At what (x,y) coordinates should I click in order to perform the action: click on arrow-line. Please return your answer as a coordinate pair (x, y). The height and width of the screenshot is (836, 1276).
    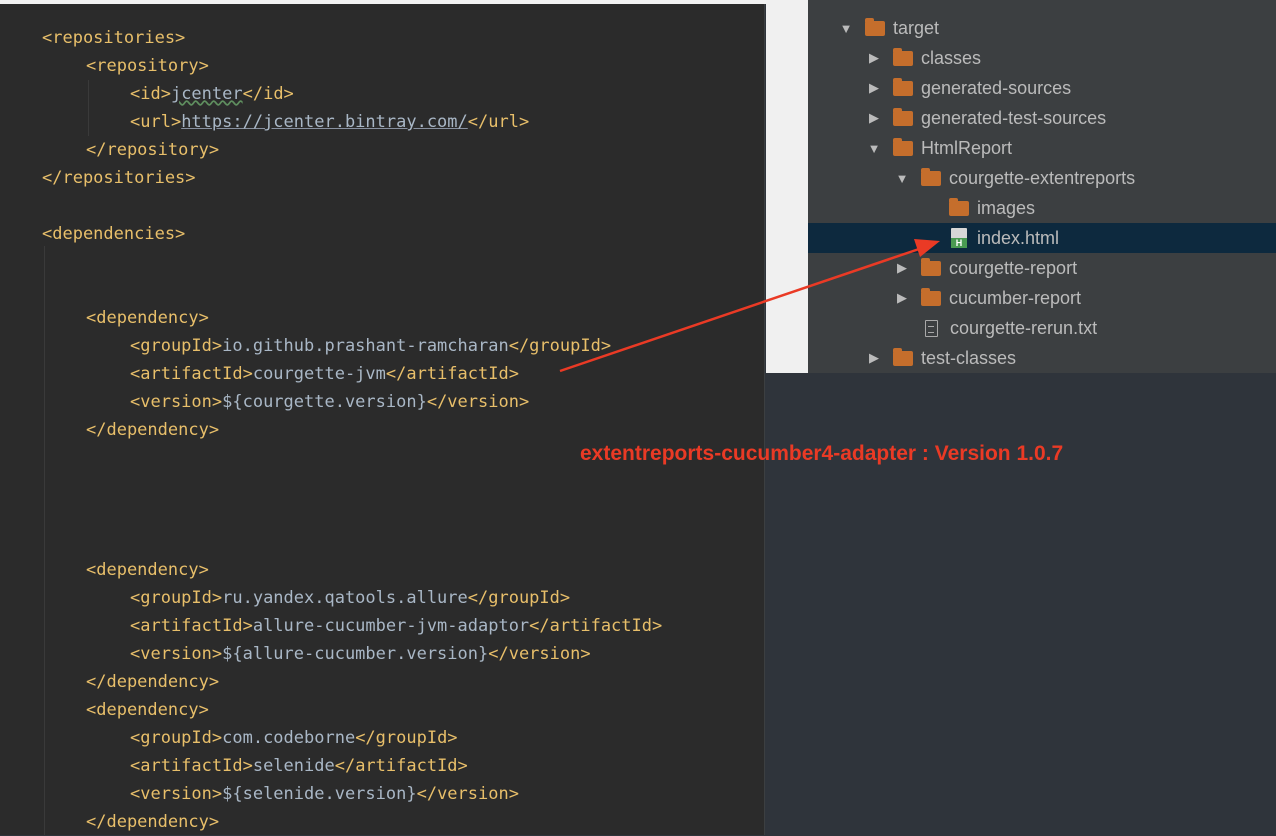
    Looking at the image, I should click on (741, 309).